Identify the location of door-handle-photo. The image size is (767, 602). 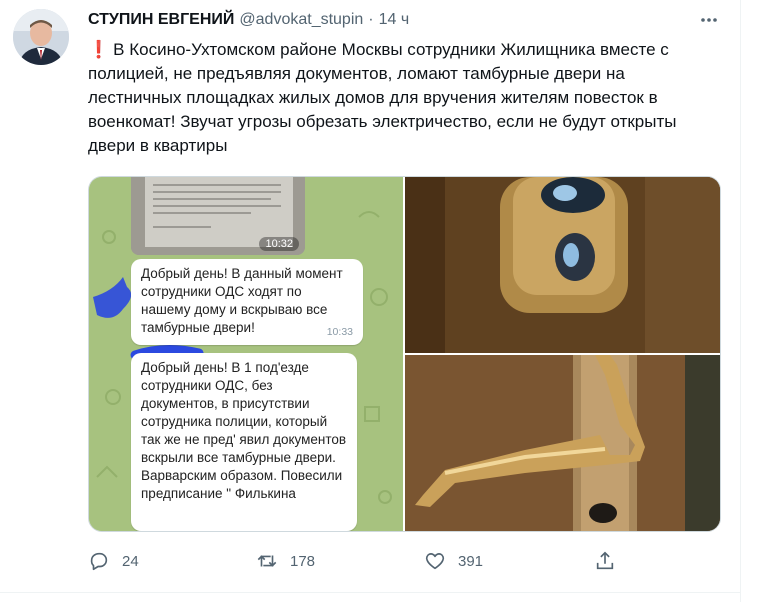
(562, 443).